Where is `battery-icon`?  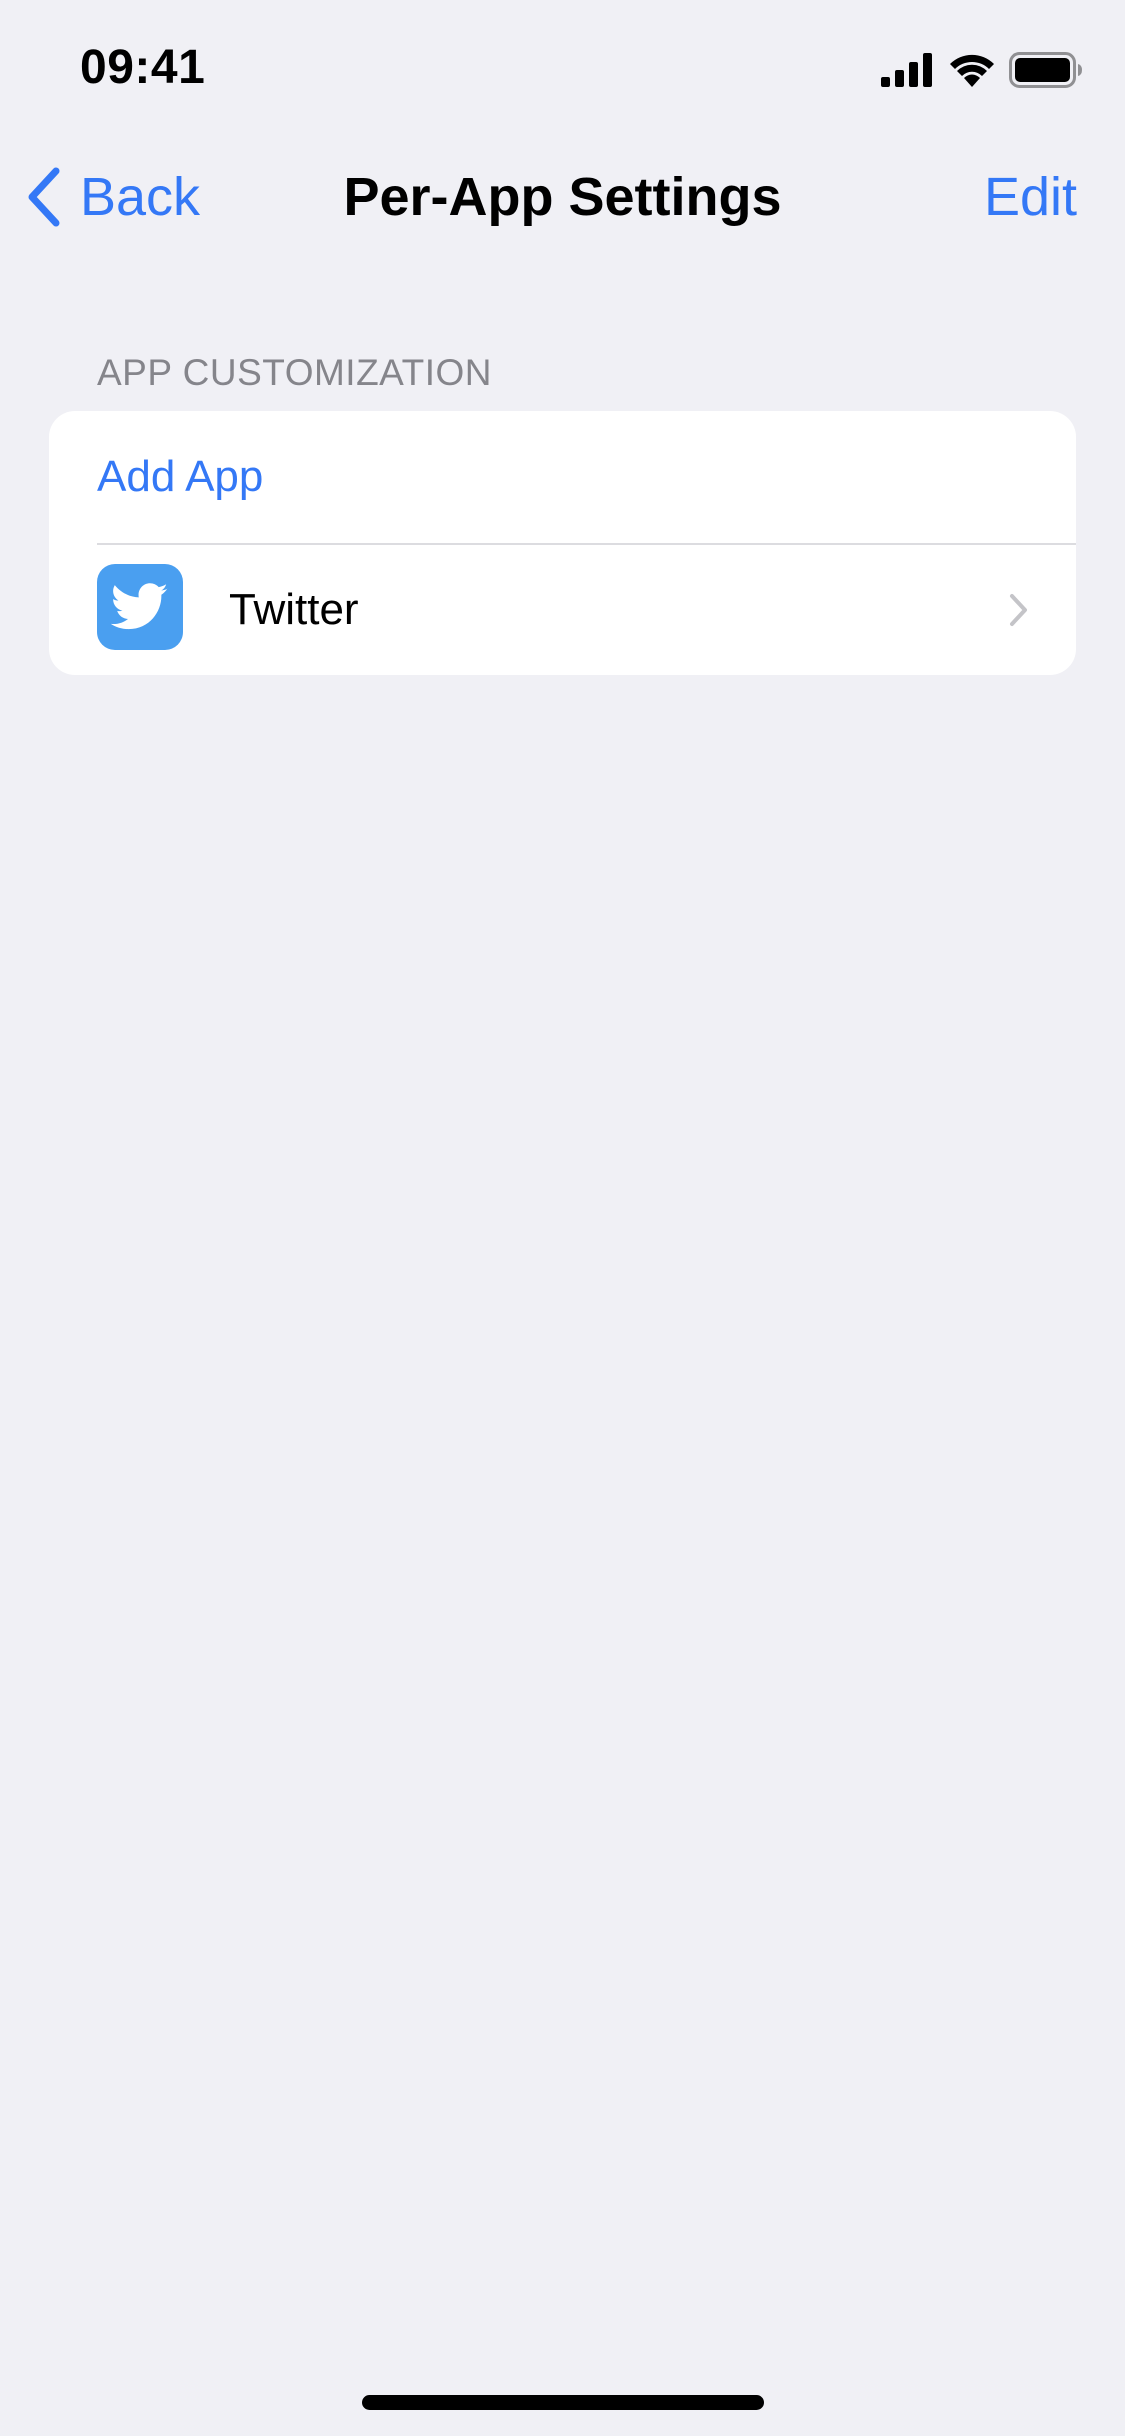
battery-icon is located at coordinates (1045, 70).